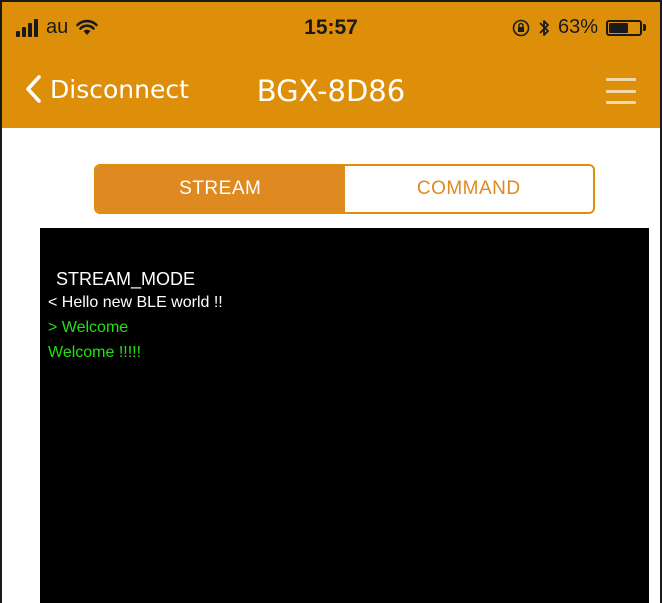  Describe the element at coordinates (621, 91) in the screenshot. I see `hamburger-menu-icon` at that location.